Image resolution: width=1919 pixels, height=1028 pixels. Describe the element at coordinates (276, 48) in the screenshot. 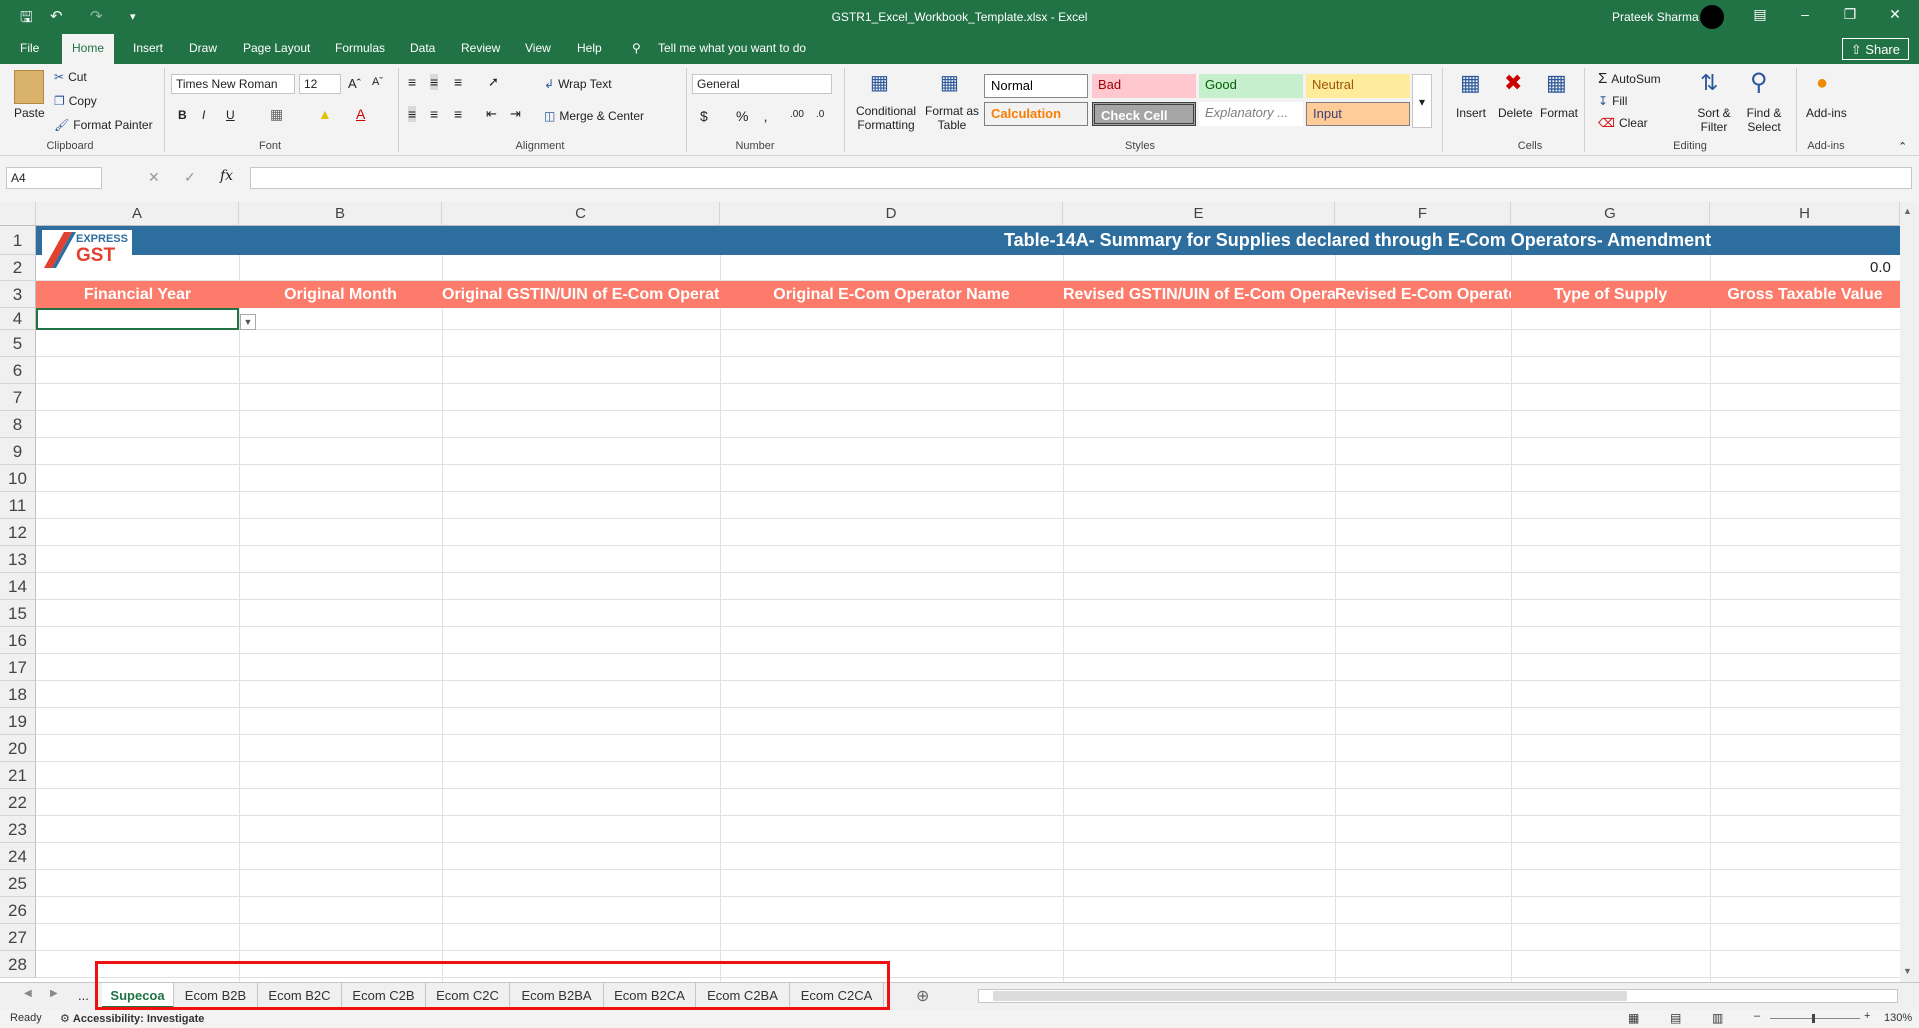

I see `tab-page-layout: Page Layout` at that location.